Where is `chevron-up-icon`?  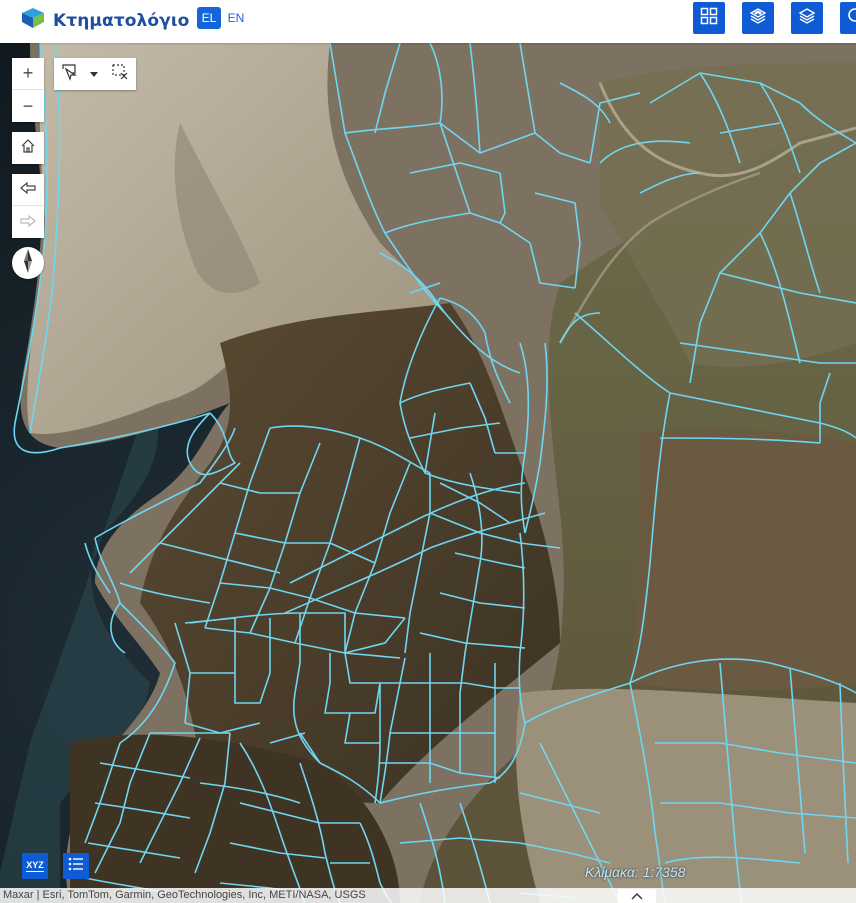
chevron-up-icon is located at coordinates (637, 895).